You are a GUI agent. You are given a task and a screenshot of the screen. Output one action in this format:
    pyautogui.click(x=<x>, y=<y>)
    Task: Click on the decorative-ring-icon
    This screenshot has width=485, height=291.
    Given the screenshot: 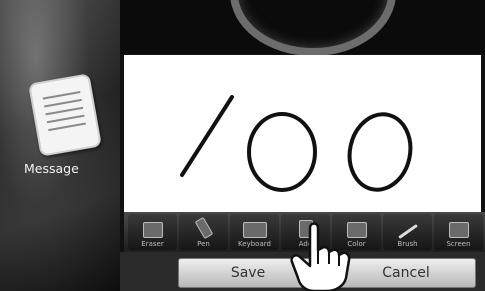 What is the action you would take?
    pyautogui.click(x=313, y=28)
    